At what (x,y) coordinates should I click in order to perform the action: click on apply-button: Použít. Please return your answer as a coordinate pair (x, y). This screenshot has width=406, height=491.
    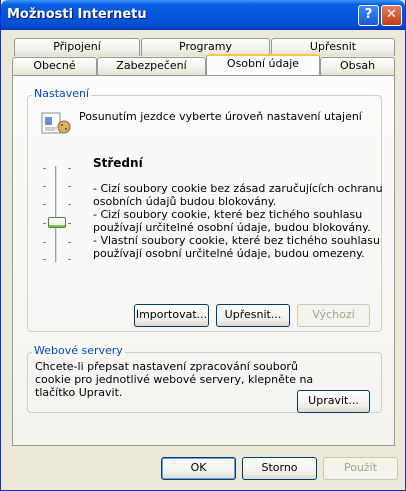
    Looking at the image, I should click on (360, 468).